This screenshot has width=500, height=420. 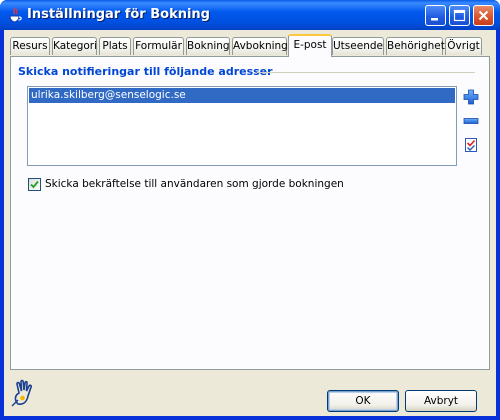 What do you see at coordinates (471, 97) in the screenshot?
I see `plus-icon` at bounding box center [471, 97].